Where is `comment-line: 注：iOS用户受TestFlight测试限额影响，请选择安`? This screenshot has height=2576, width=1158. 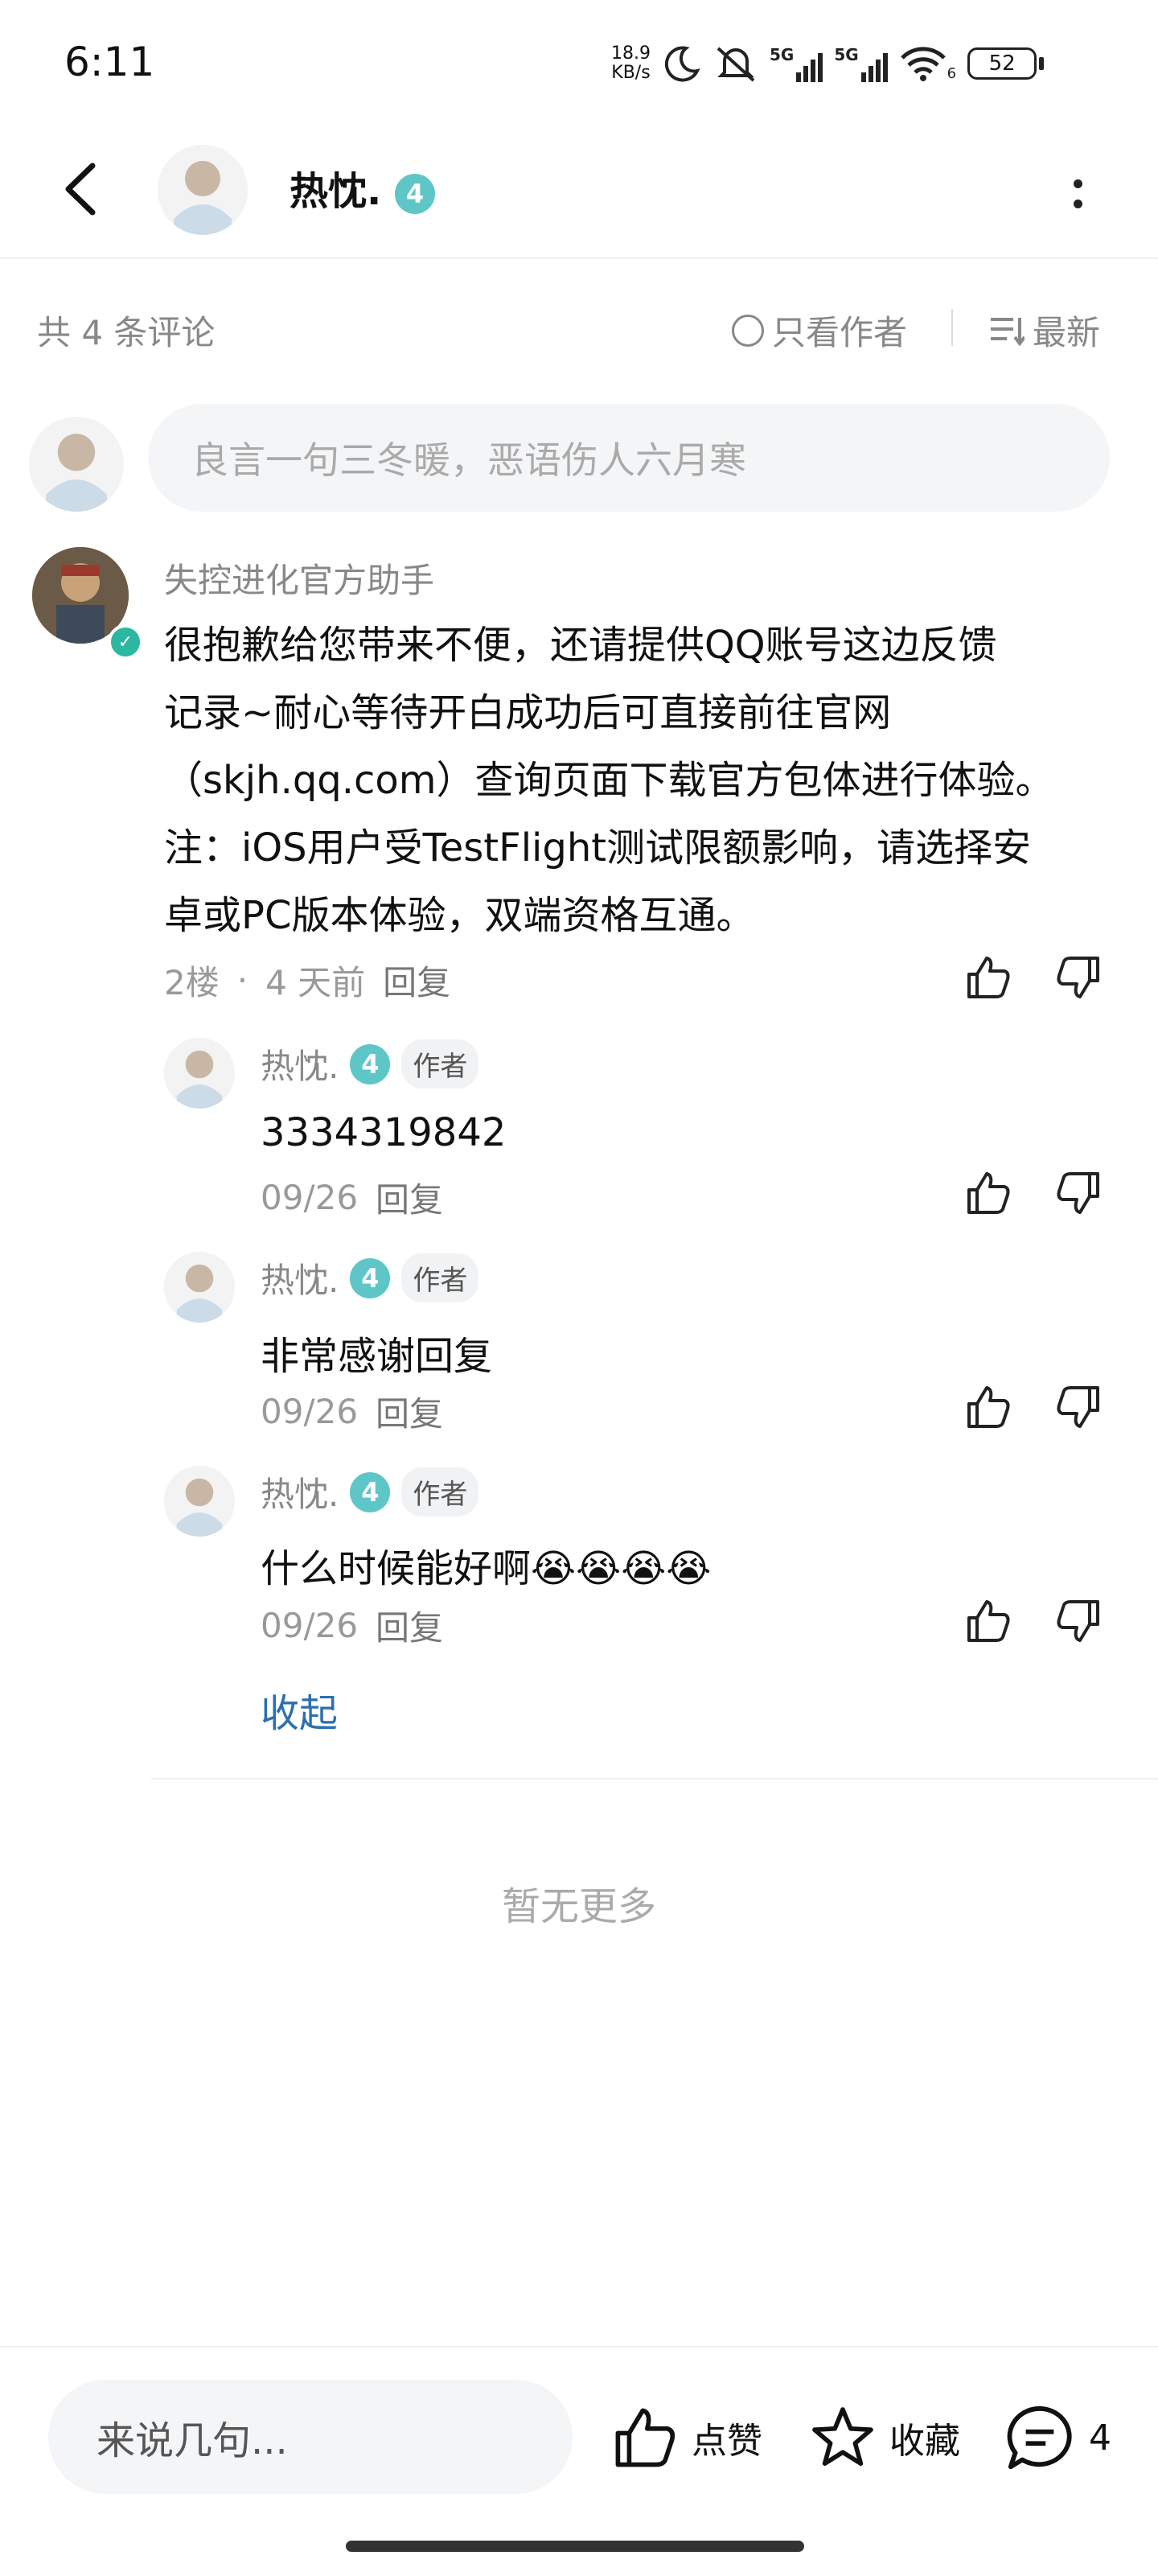 comment-line: 注：iOS用户受TestFlight测试限额影响，请选择安 is located at coordinates (598, 847).